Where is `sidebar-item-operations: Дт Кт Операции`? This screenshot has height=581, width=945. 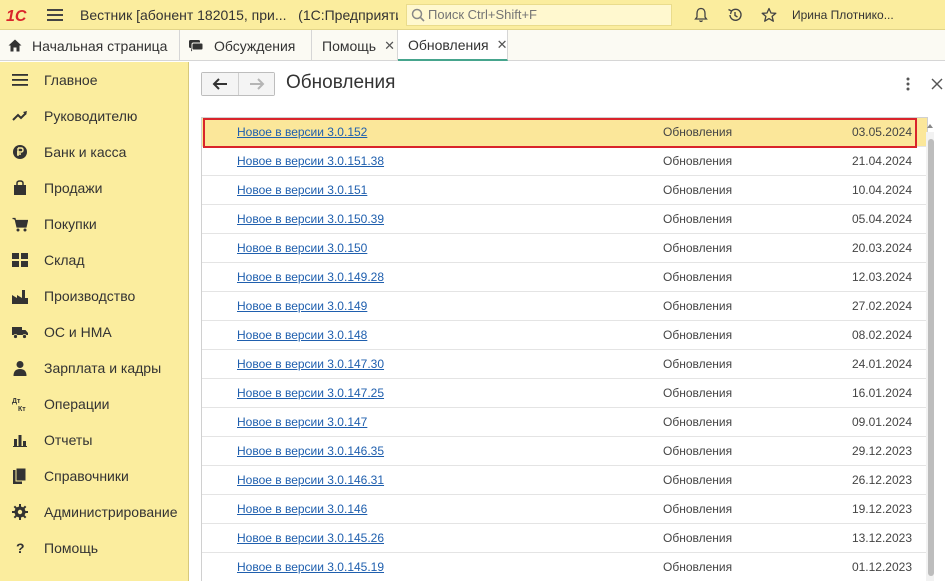
sidebar-item-operations: Дт Кт Операции is located at coordinates (94, 404).